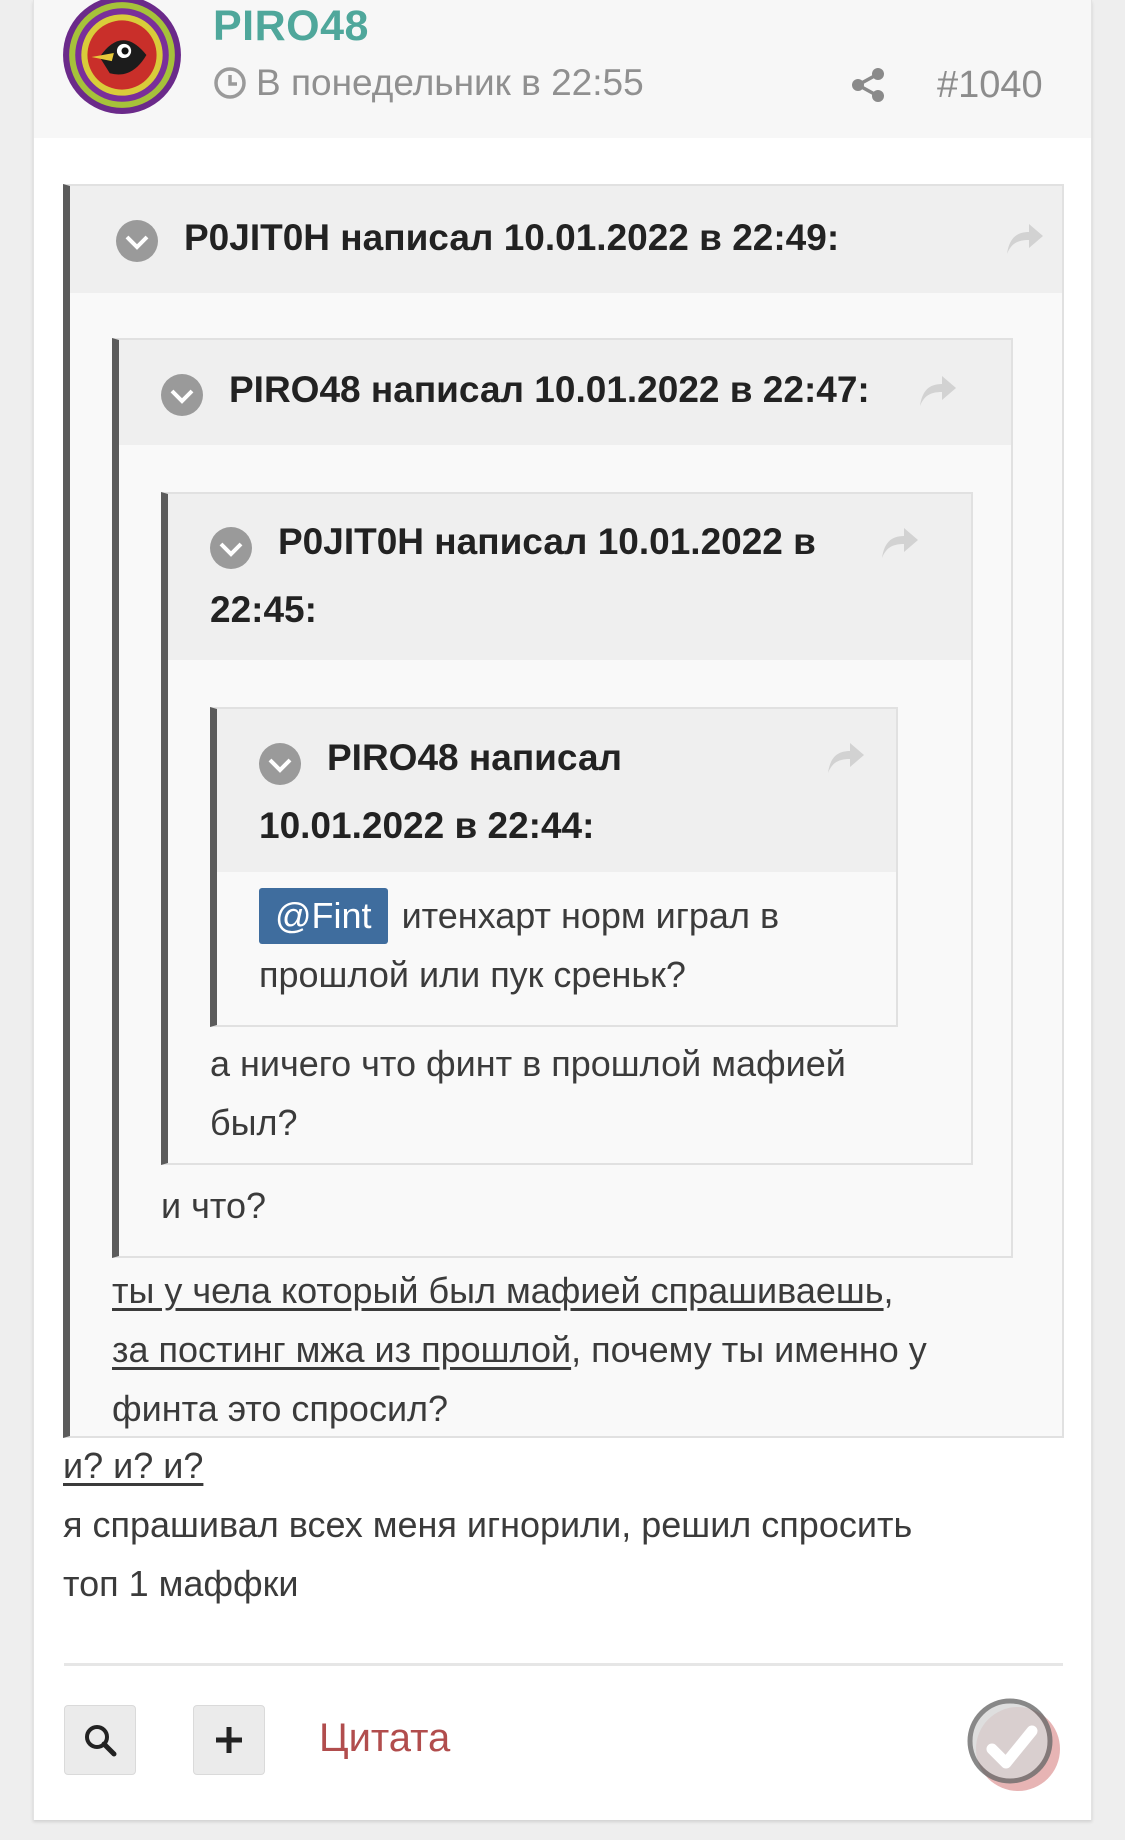  What do you see at coordinates (384, 1738) in the screenshot?
I see `quote-button: Цитата` at bounding box center [384, 1738].